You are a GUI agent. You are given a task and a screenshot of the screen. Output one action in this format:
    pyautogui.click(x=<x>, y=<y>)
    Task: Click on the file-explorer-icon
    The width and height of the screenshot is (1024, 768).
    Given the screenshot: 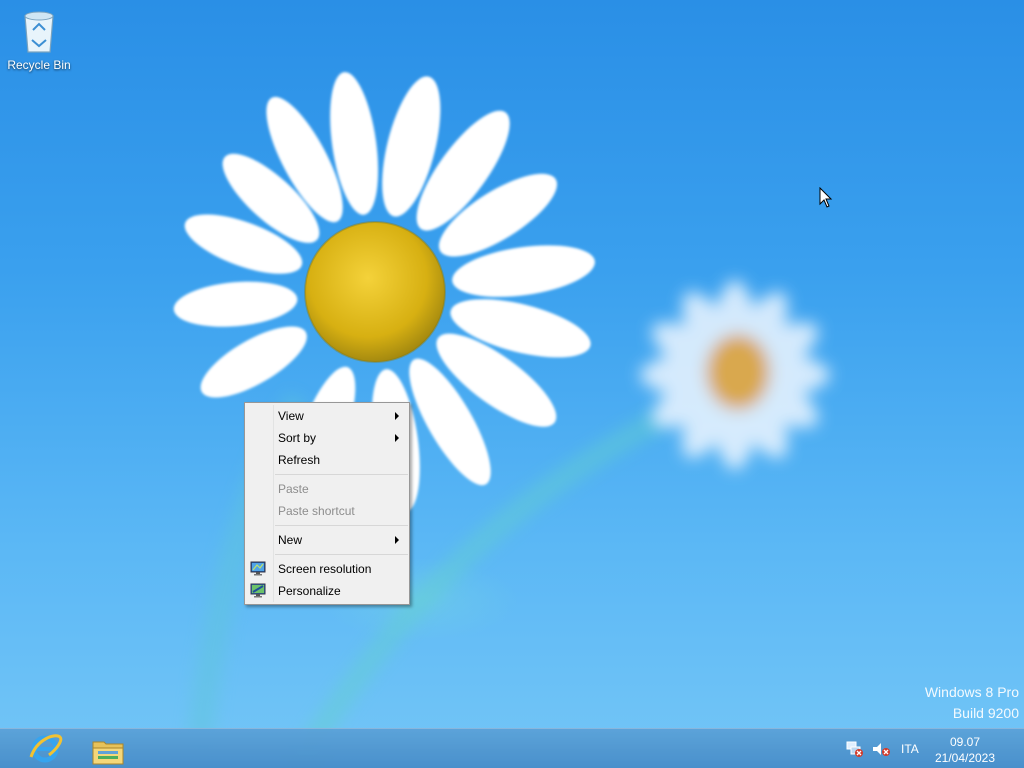 What is the action you would take?
    pyautogui.click(x=108, y=753)
    